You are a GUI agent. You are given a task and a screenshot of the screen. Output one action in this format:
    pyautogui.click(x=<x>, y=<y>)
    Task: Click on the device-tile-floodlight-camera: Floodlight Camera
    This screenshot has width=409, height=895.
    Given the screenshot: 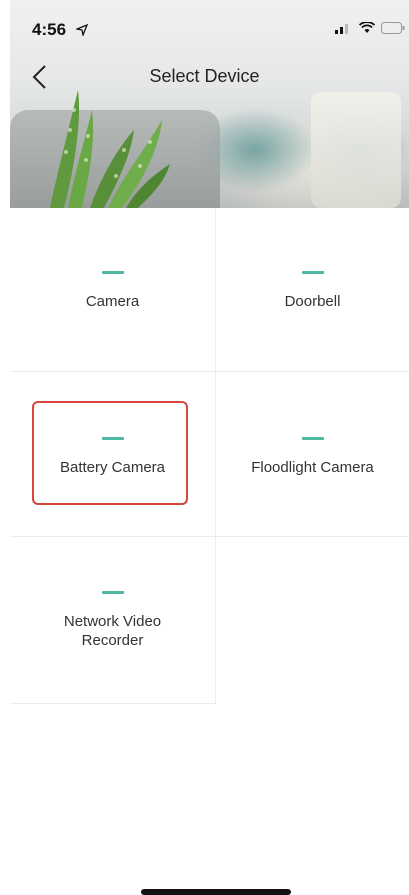 What is the action you would take?
    pyautogui.click(x=312, y=456)
    